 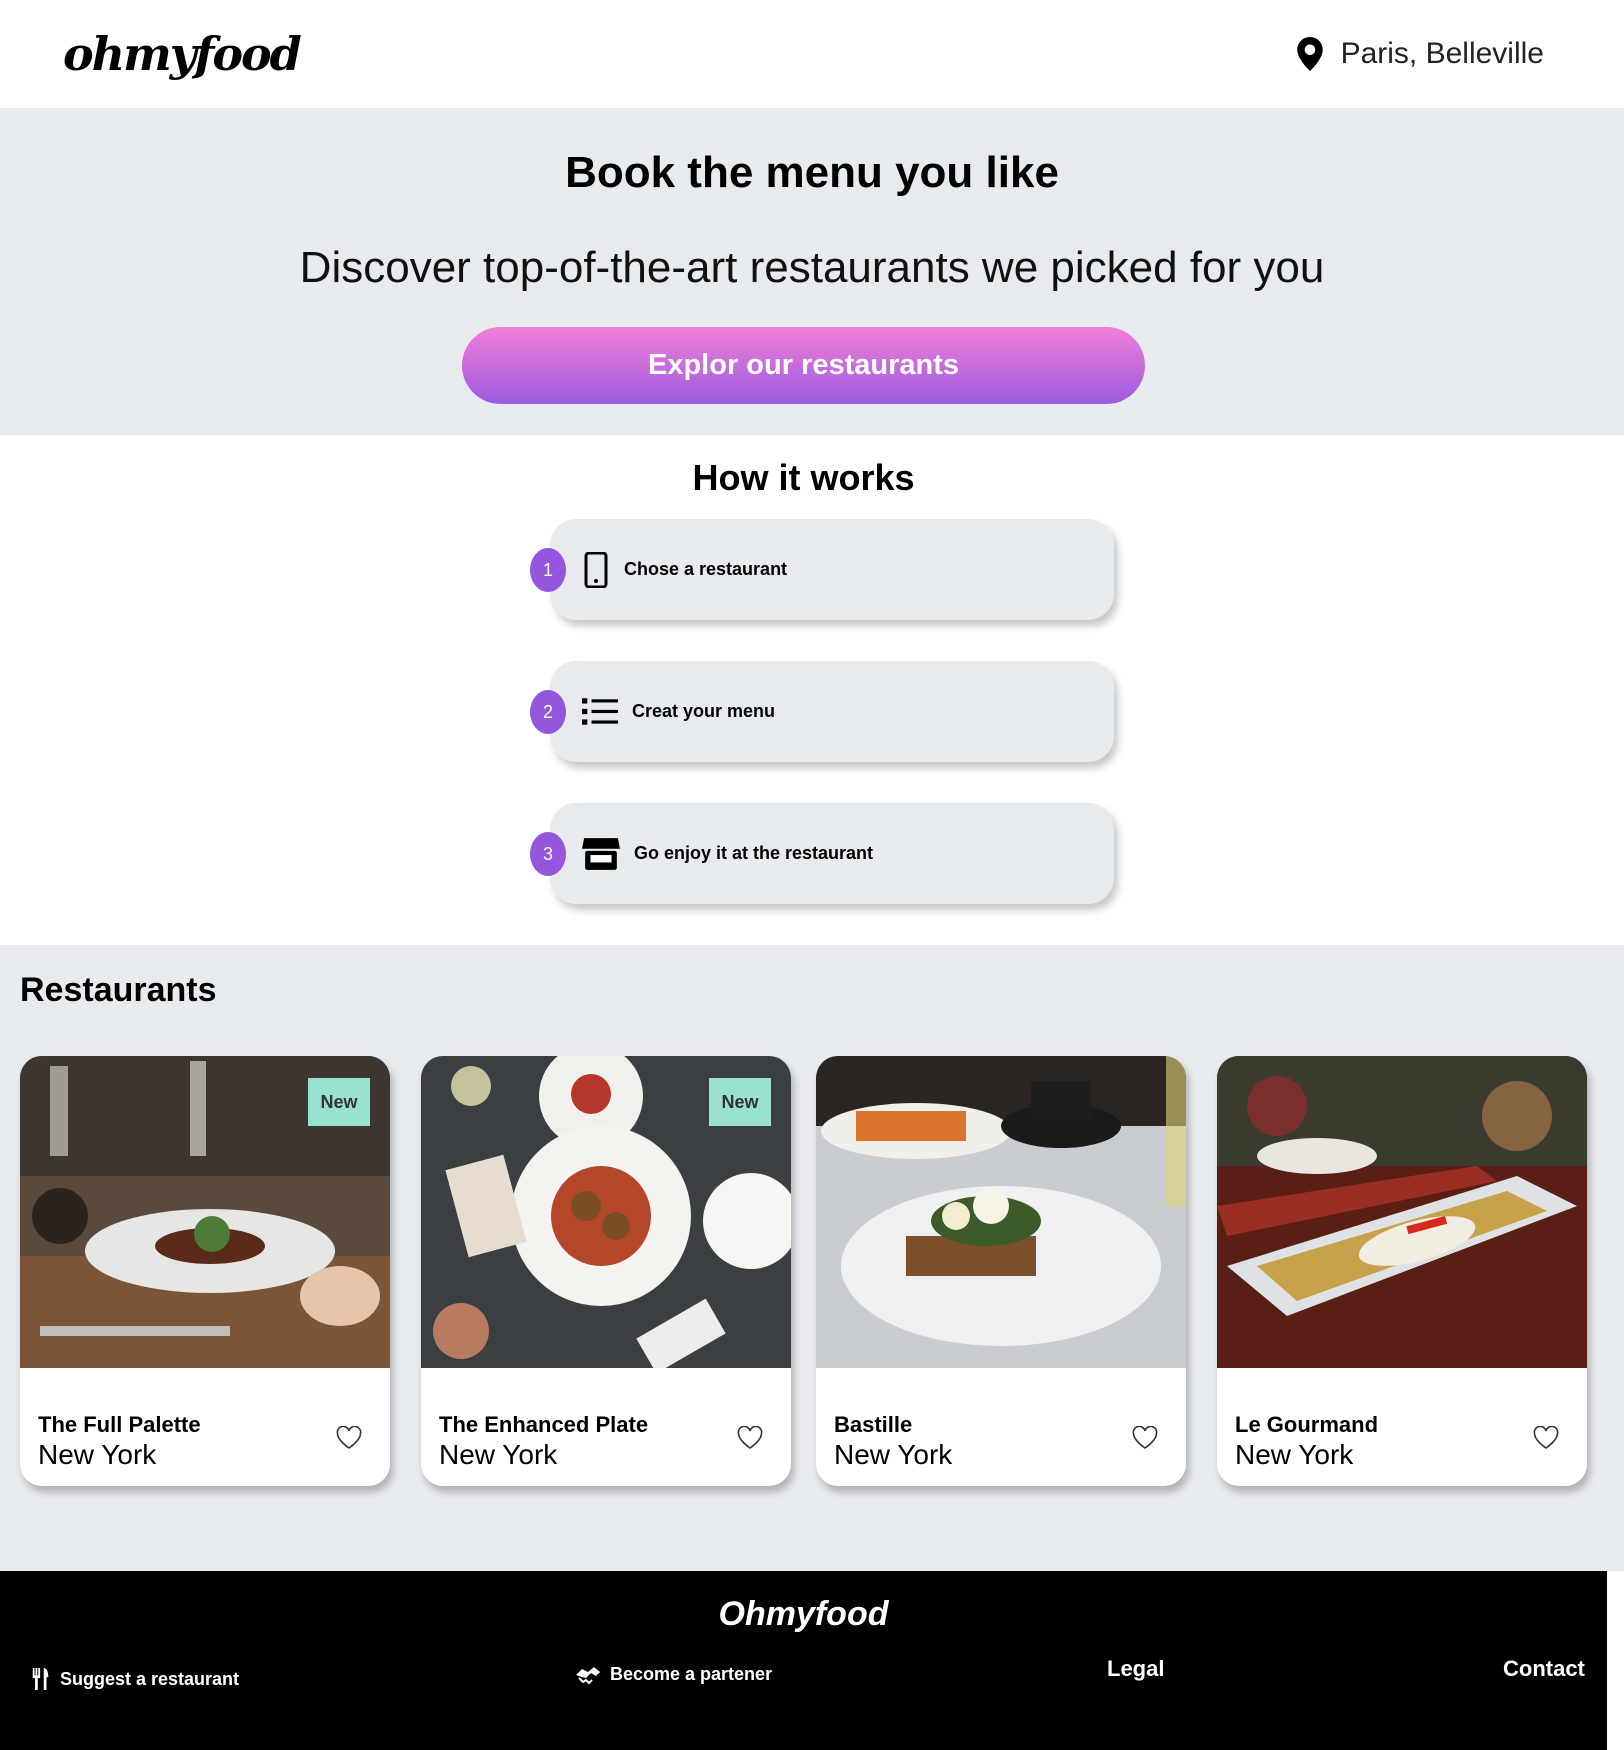 What do you see at coordinates (754, 853) in the screenshot?
I see `step-label: Go enjoy it at the restaurant` at bounding box center [754, 853].